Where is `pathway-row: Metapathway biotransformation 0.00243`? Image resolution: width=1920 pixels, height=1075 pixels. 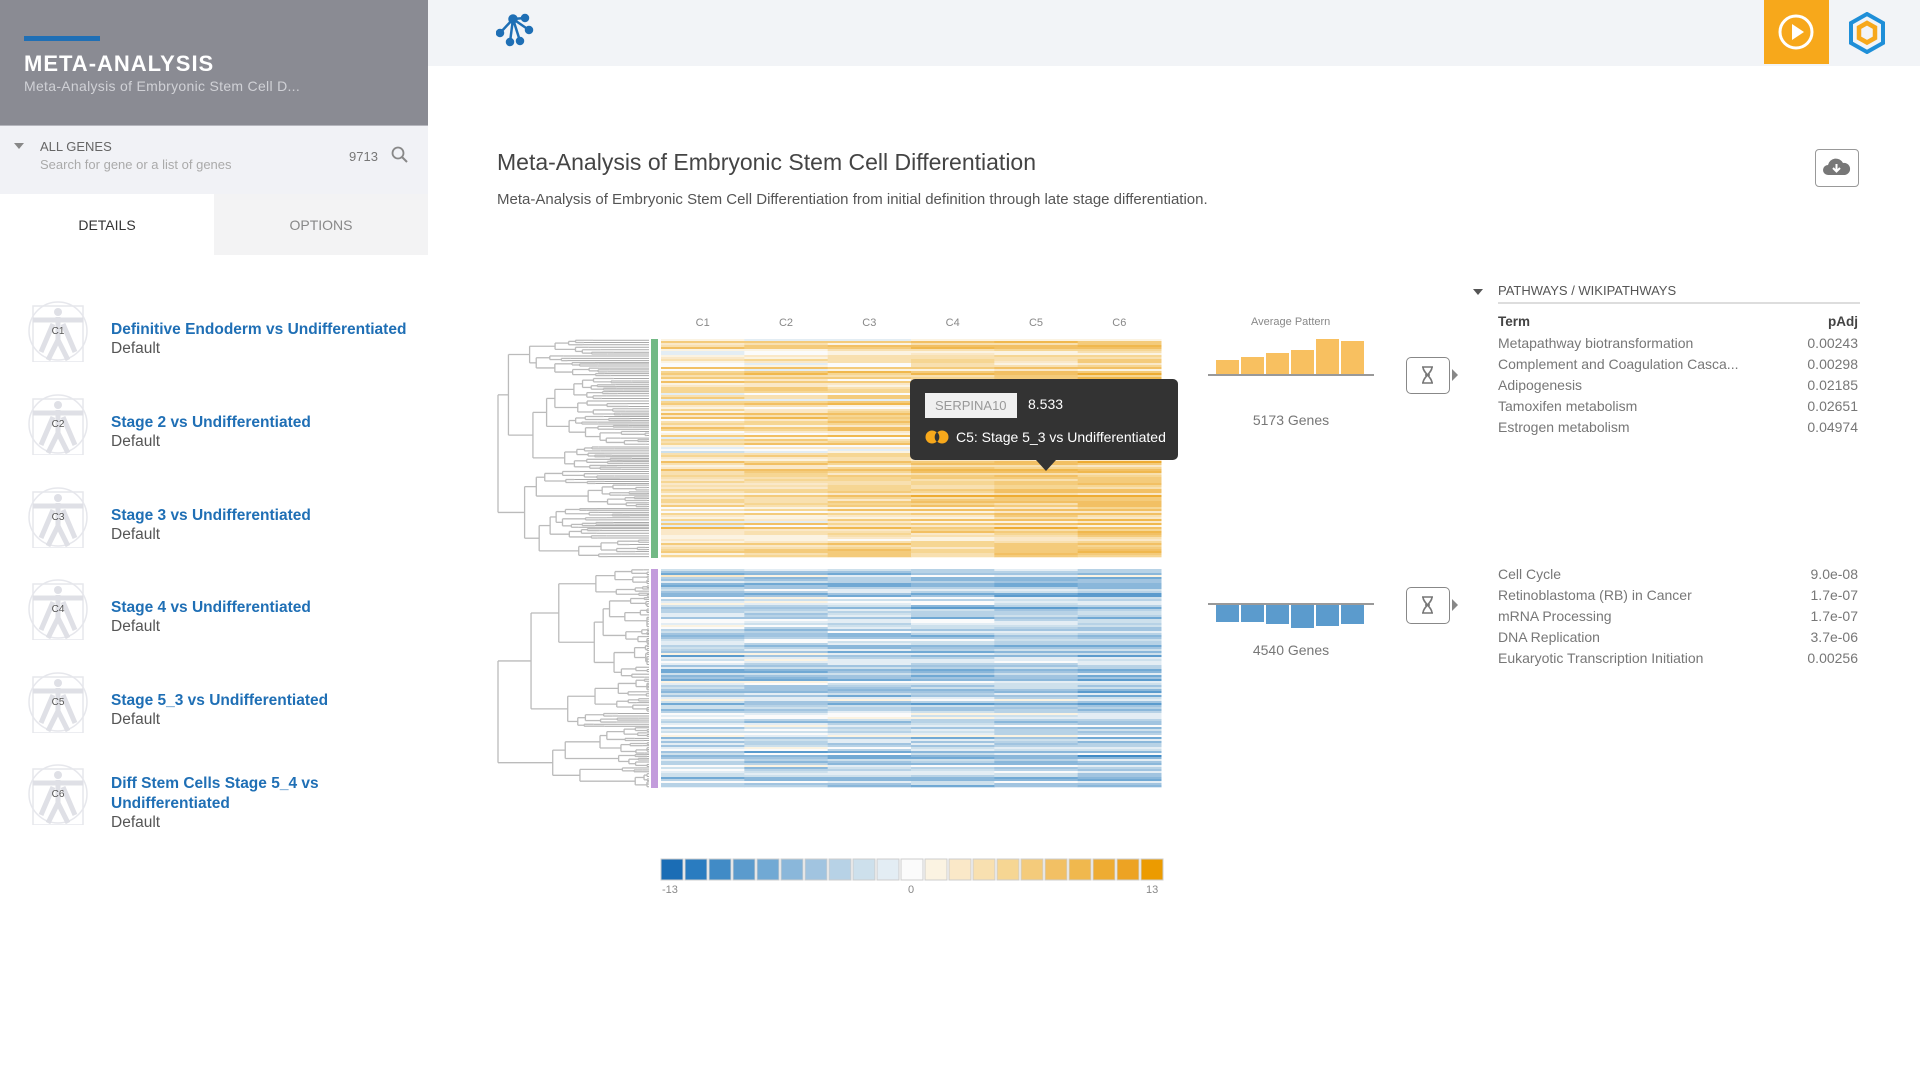
pathway-row: Metapathway biotransformation 0.00243 is located at coordinates (1678, 345).